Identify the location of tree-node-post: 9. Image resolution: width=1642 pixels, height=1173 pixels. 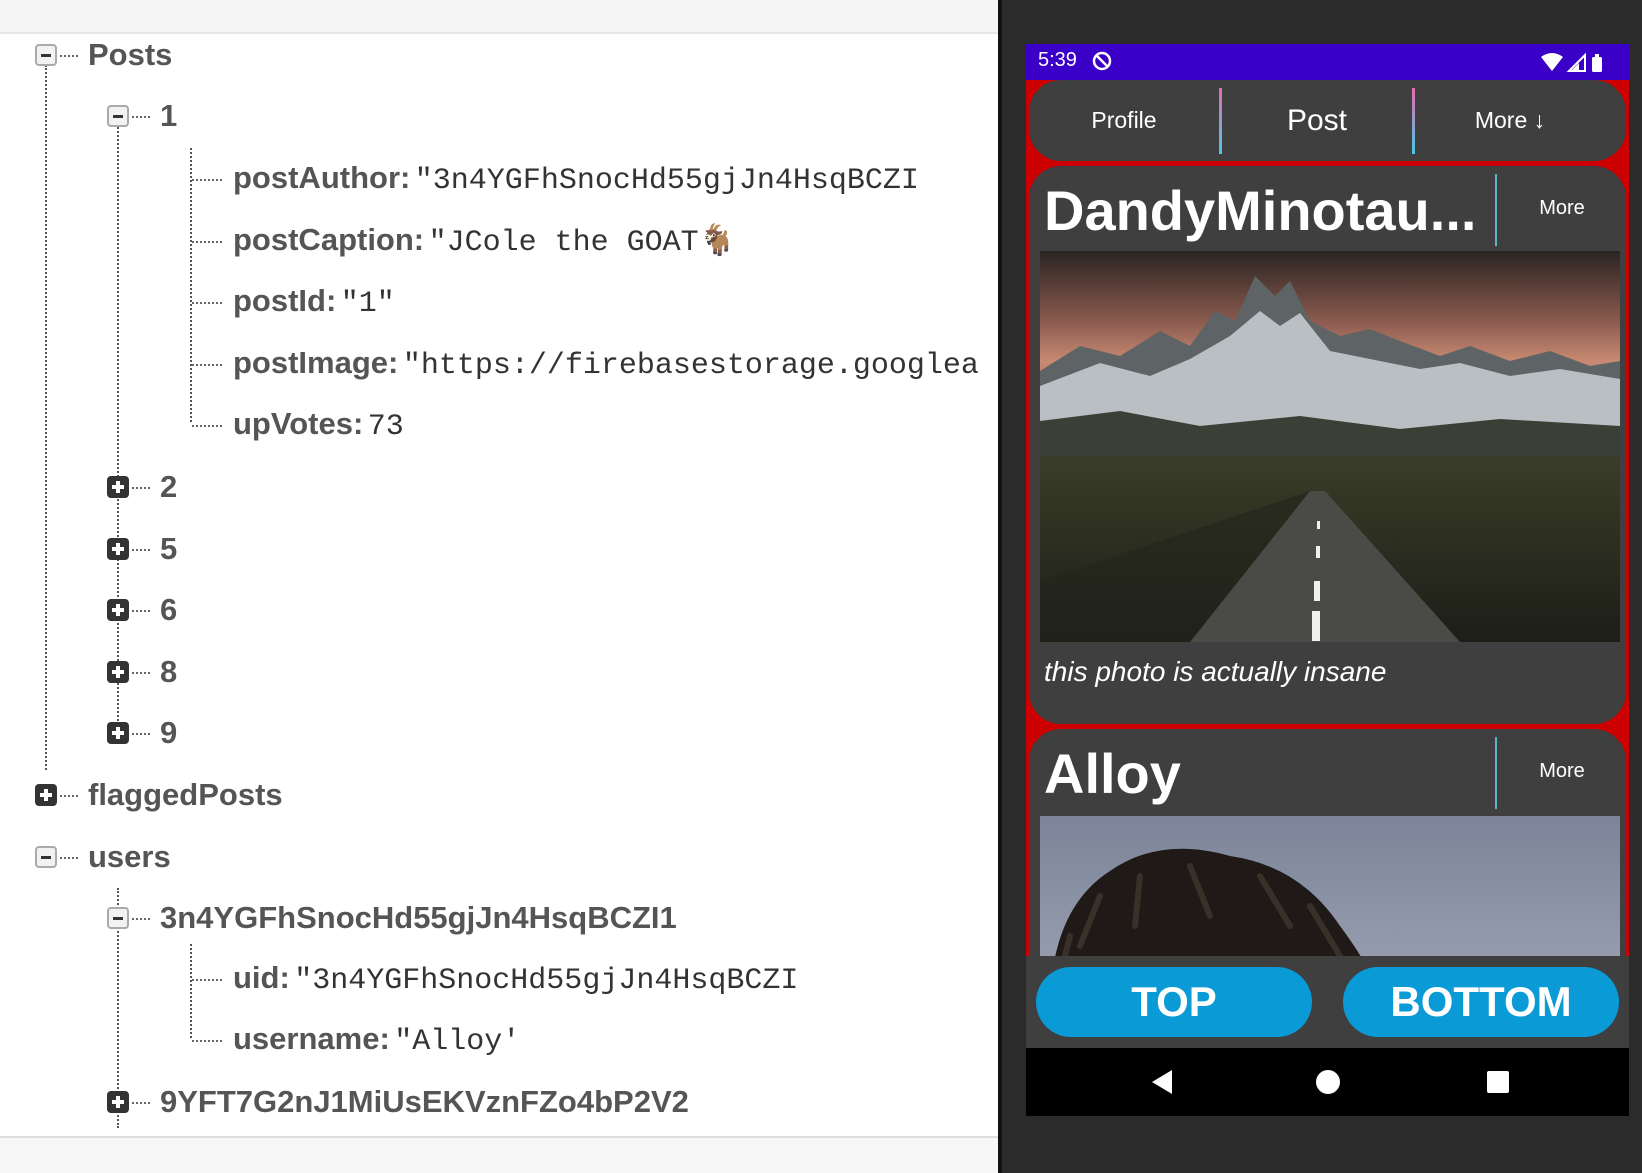
(168, 733).